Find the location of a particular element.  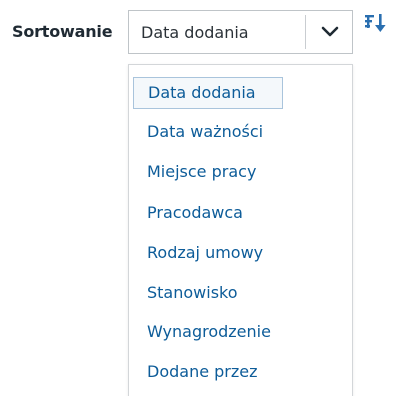

sort-select: Data dodania is located at coordinates (240, 32).